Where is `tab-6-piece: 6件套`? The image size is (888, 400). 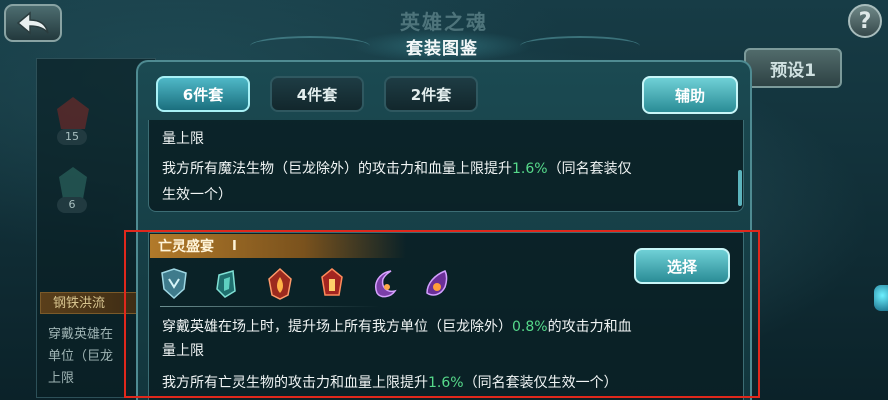 tab-6-piece: 6件套 is located at coordinates (203, 94).